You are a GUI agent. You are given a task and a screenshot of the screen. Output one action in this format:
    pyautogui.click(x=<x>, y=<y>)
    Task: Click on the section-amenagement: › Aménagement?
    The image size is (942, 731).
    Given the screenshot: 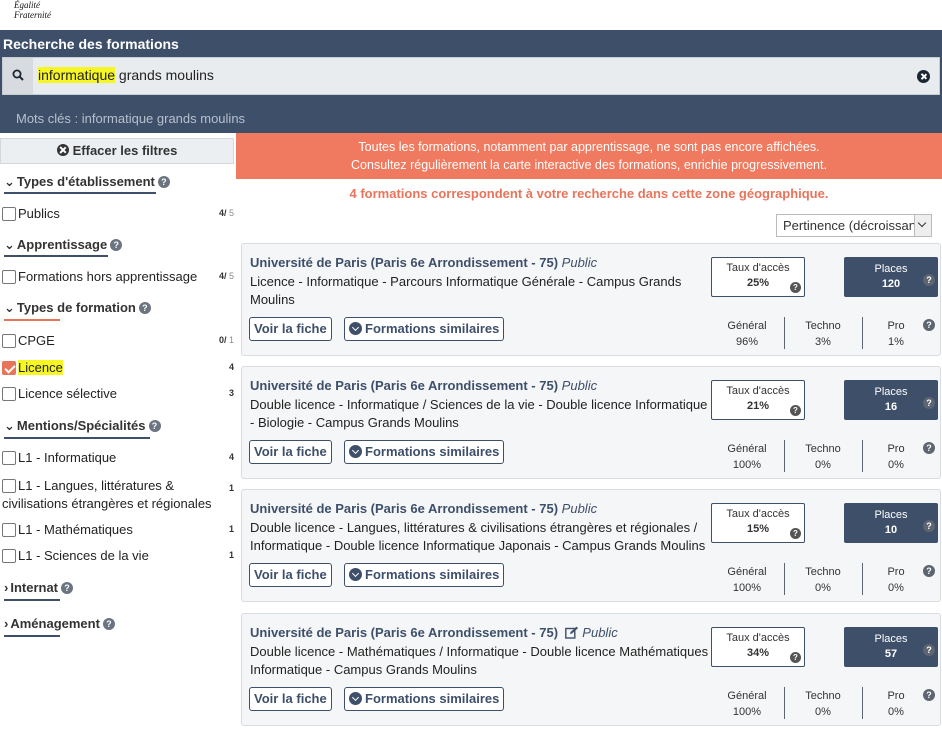 What is the action you would take?
    pyautogui.click(x=59, y=623)
    